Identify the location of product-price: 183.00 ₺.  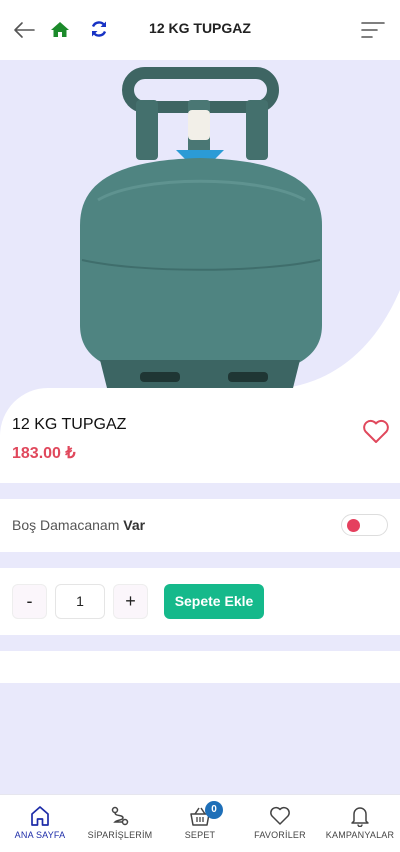
(44, 453).